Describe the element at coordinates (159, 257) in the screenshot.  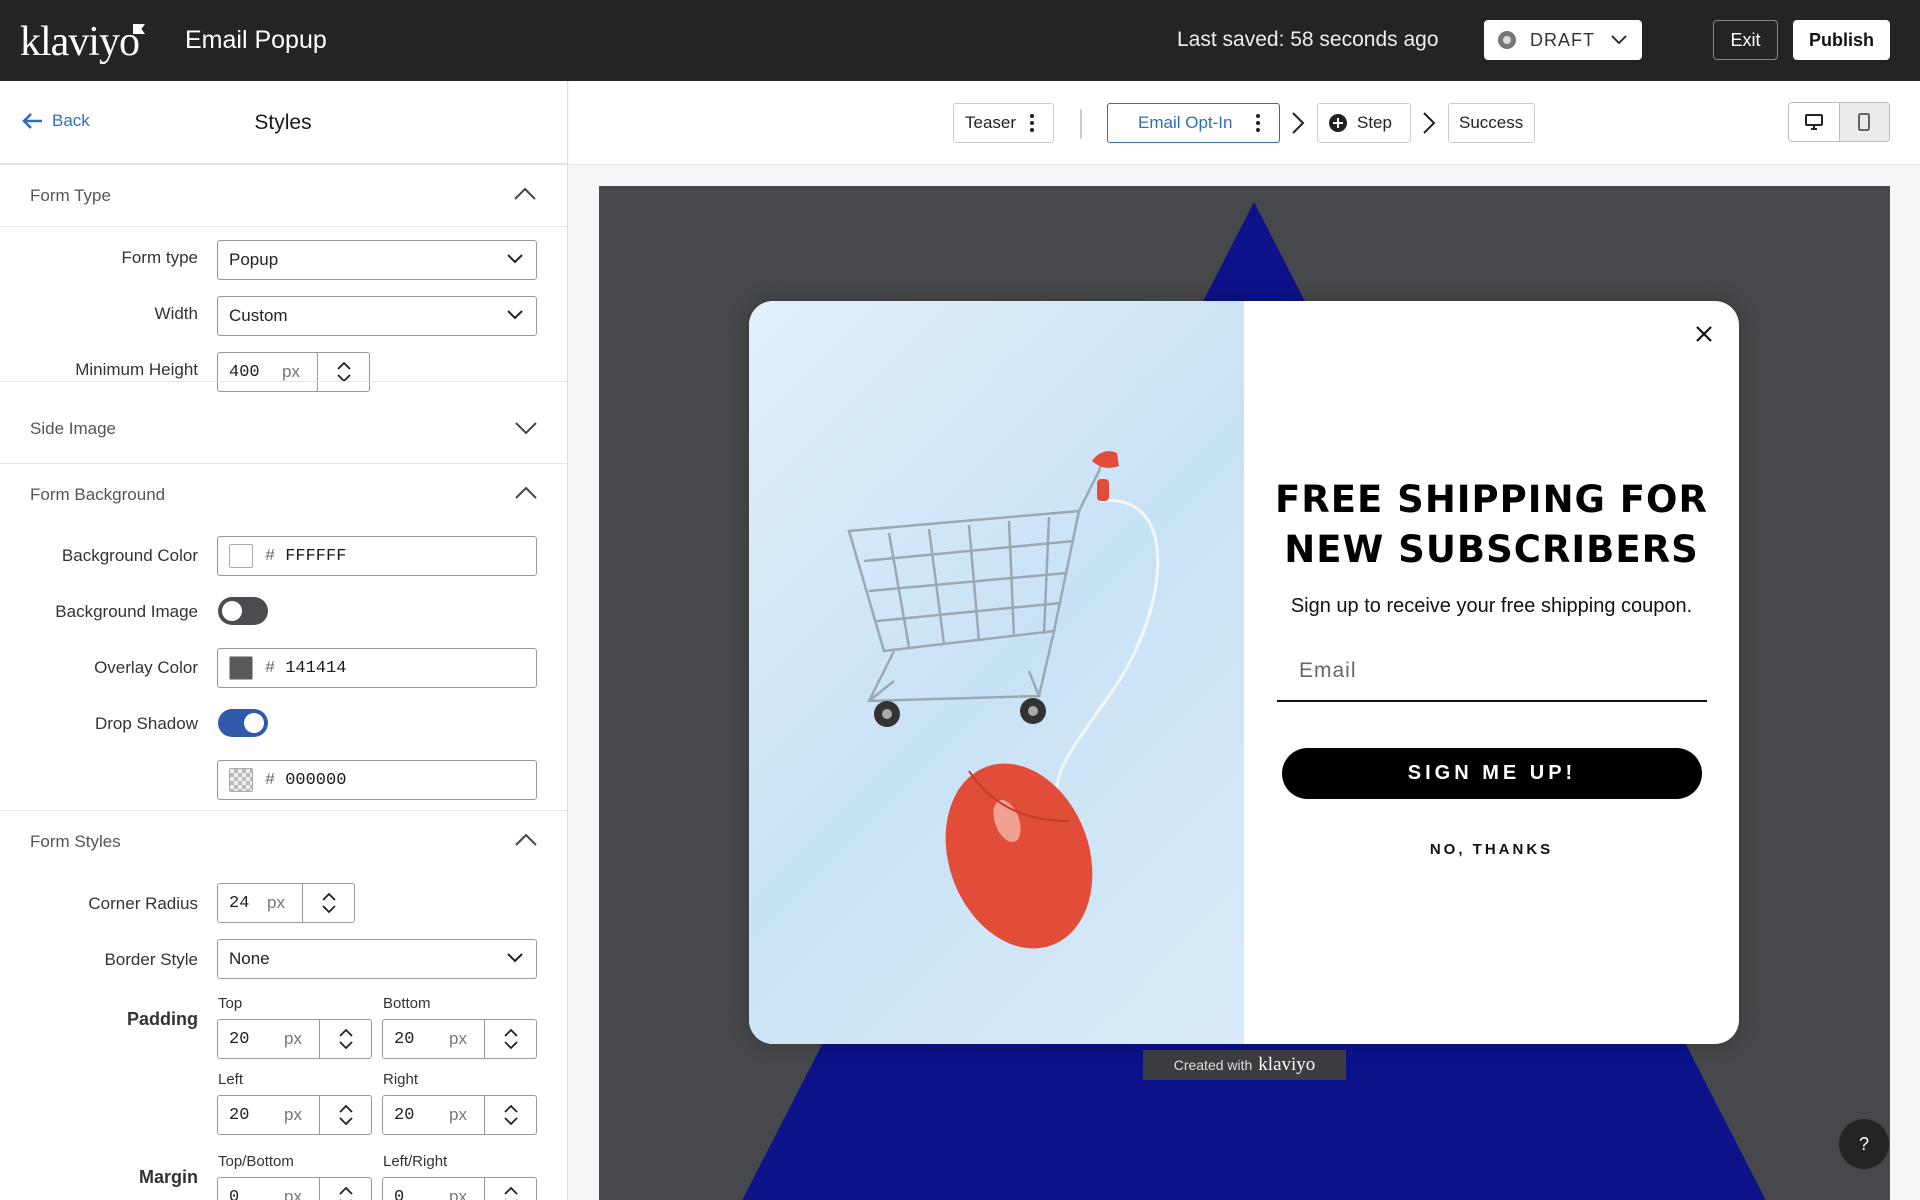
I see `form-type-label: Form type` at that location.